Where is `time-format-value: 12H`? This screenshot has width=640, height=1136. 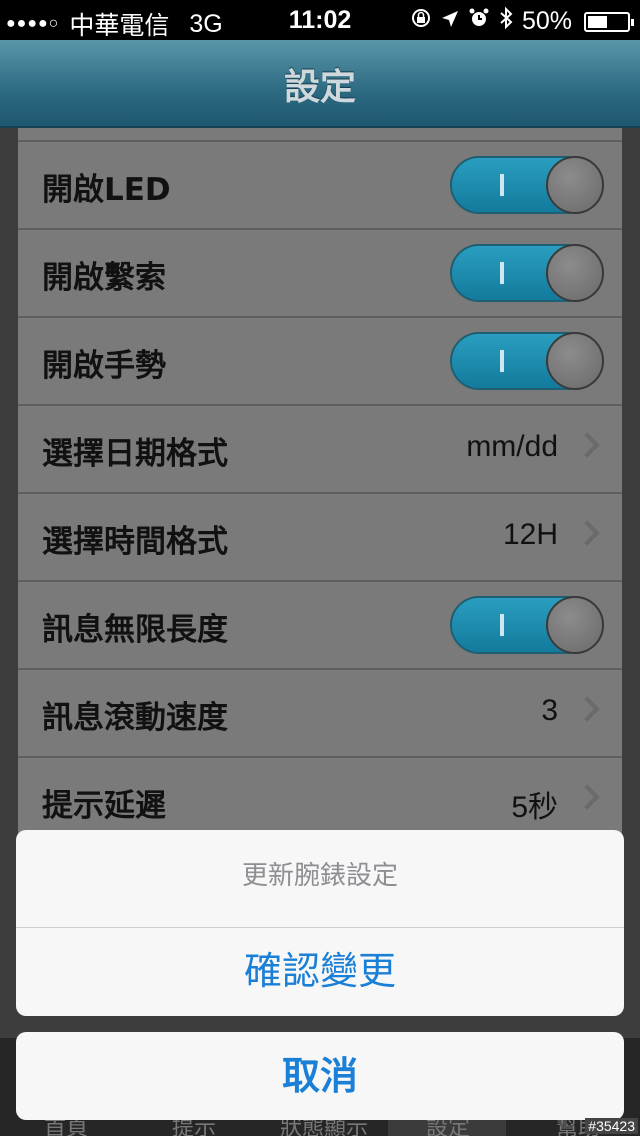
time-format-value: 12H is located at coordinates (530, 534).